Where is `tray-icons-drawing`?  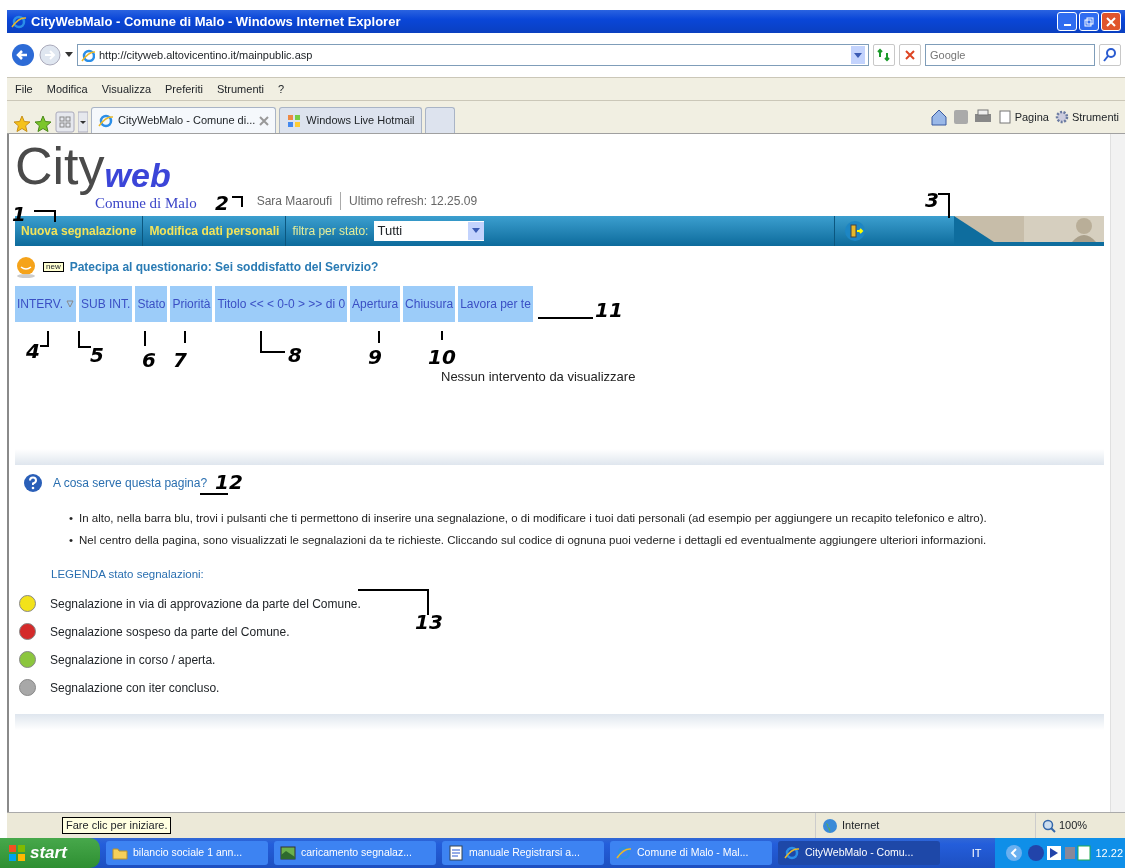
tray-icons-drawing is located at coordinates (1059, 853).